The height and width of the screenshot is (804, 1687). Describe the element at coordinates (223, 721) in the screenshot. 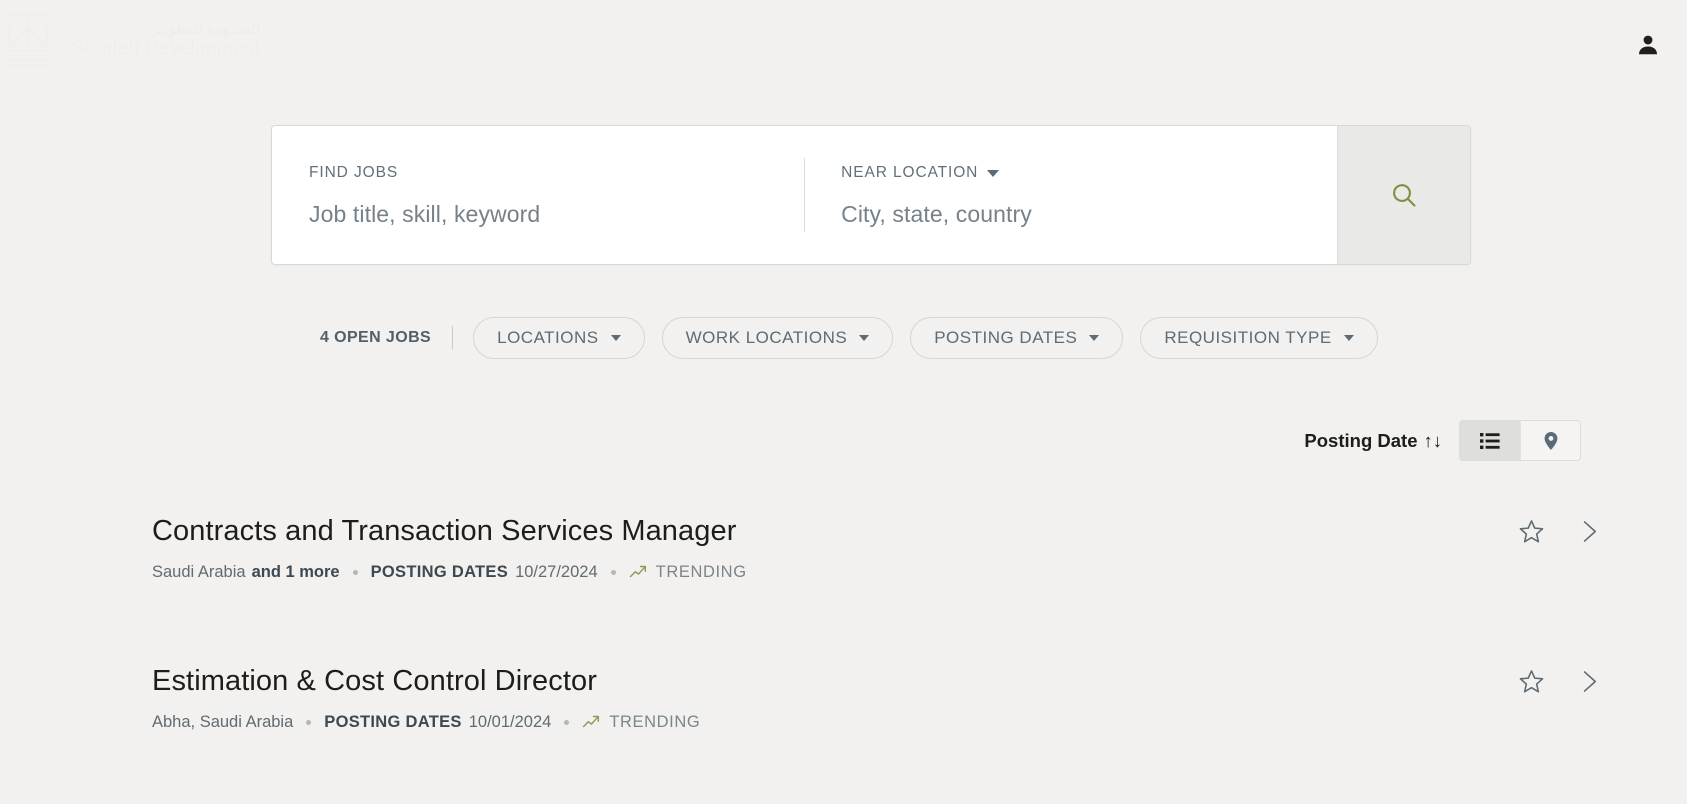

I see `job-location: Abha, Saudi Arabia` at that location.